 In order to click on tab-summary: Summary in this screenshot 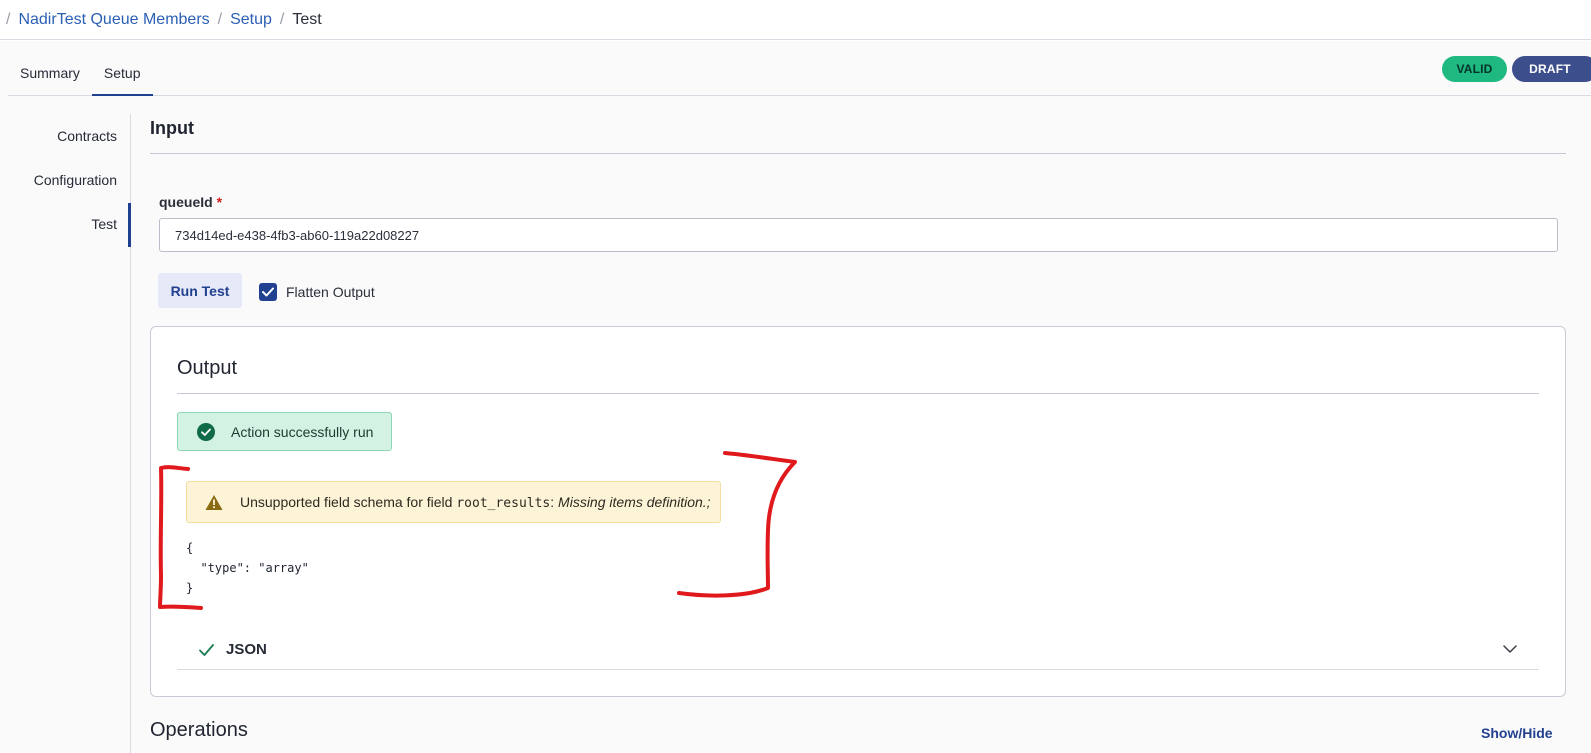, I will do `click(50, 76)`.